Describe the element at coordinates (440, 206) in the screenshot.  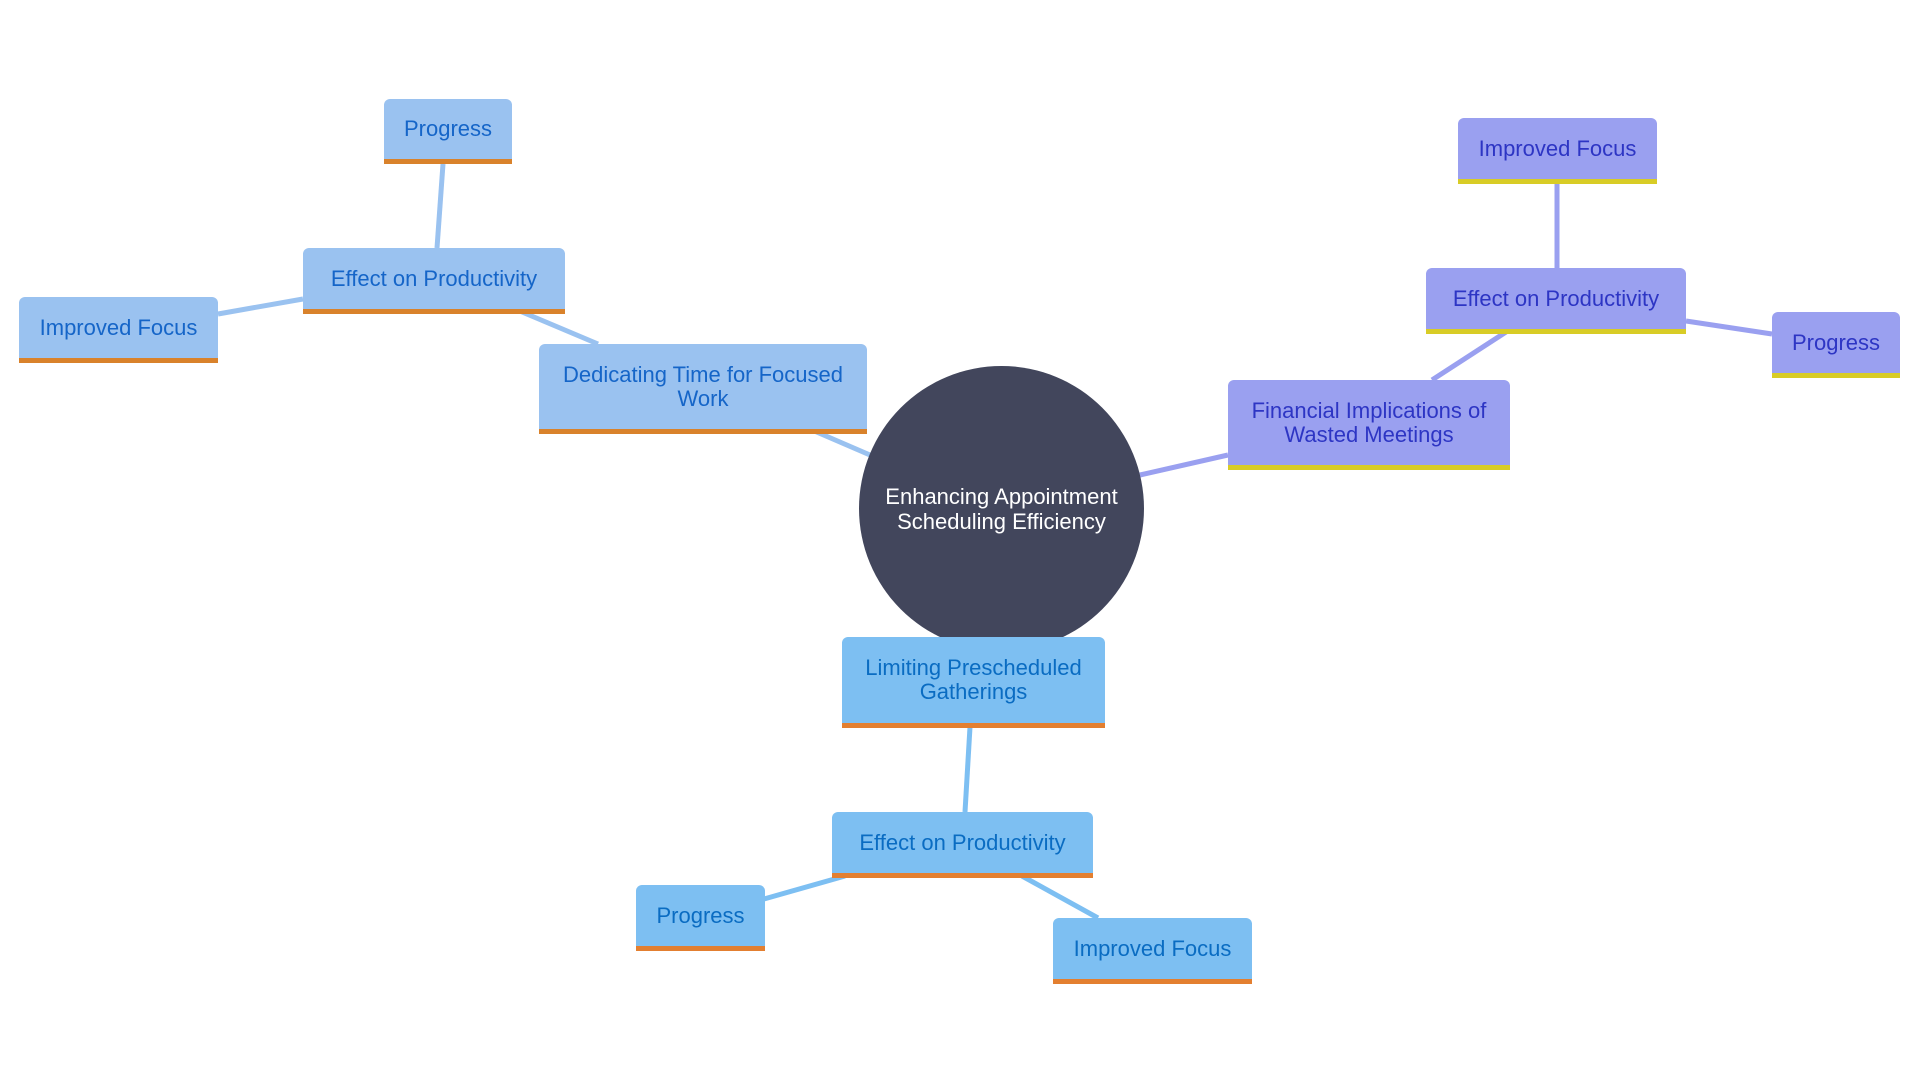
I see `edge-effect-progress-left` at that location.